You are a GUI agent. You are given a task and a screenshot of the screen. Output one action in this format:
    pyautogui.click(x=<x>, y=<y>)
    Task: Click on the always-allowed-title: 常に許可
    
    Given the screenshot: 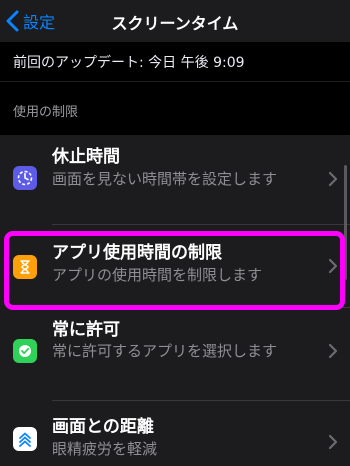 What is the action you would take?
    pyautogui.click(x=86, y=330)
    